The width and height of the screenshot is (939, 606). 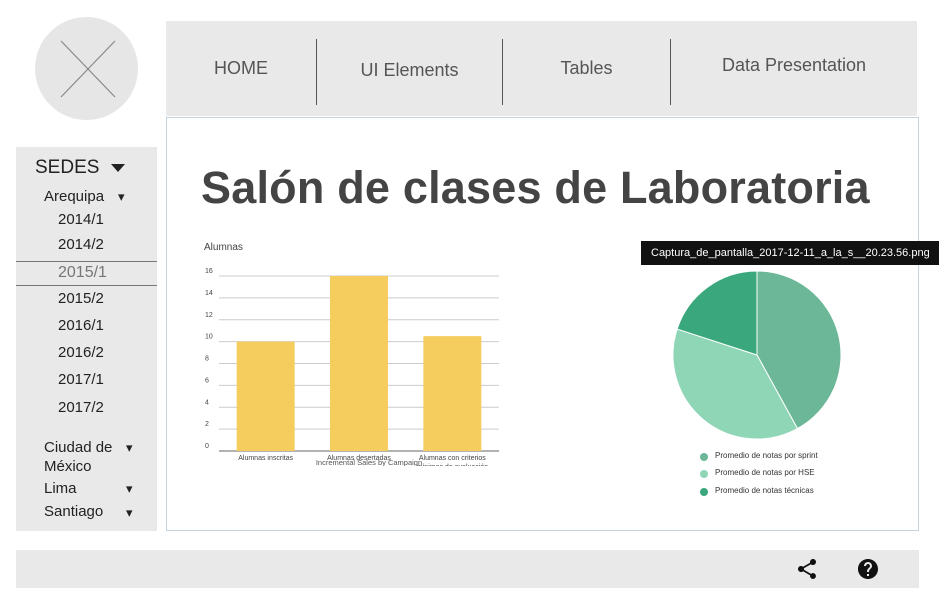 What do you see at coordinates (73, 511) in the screenshot?
I see `city-santiago: Santiago` at bounding box center [73, 511].